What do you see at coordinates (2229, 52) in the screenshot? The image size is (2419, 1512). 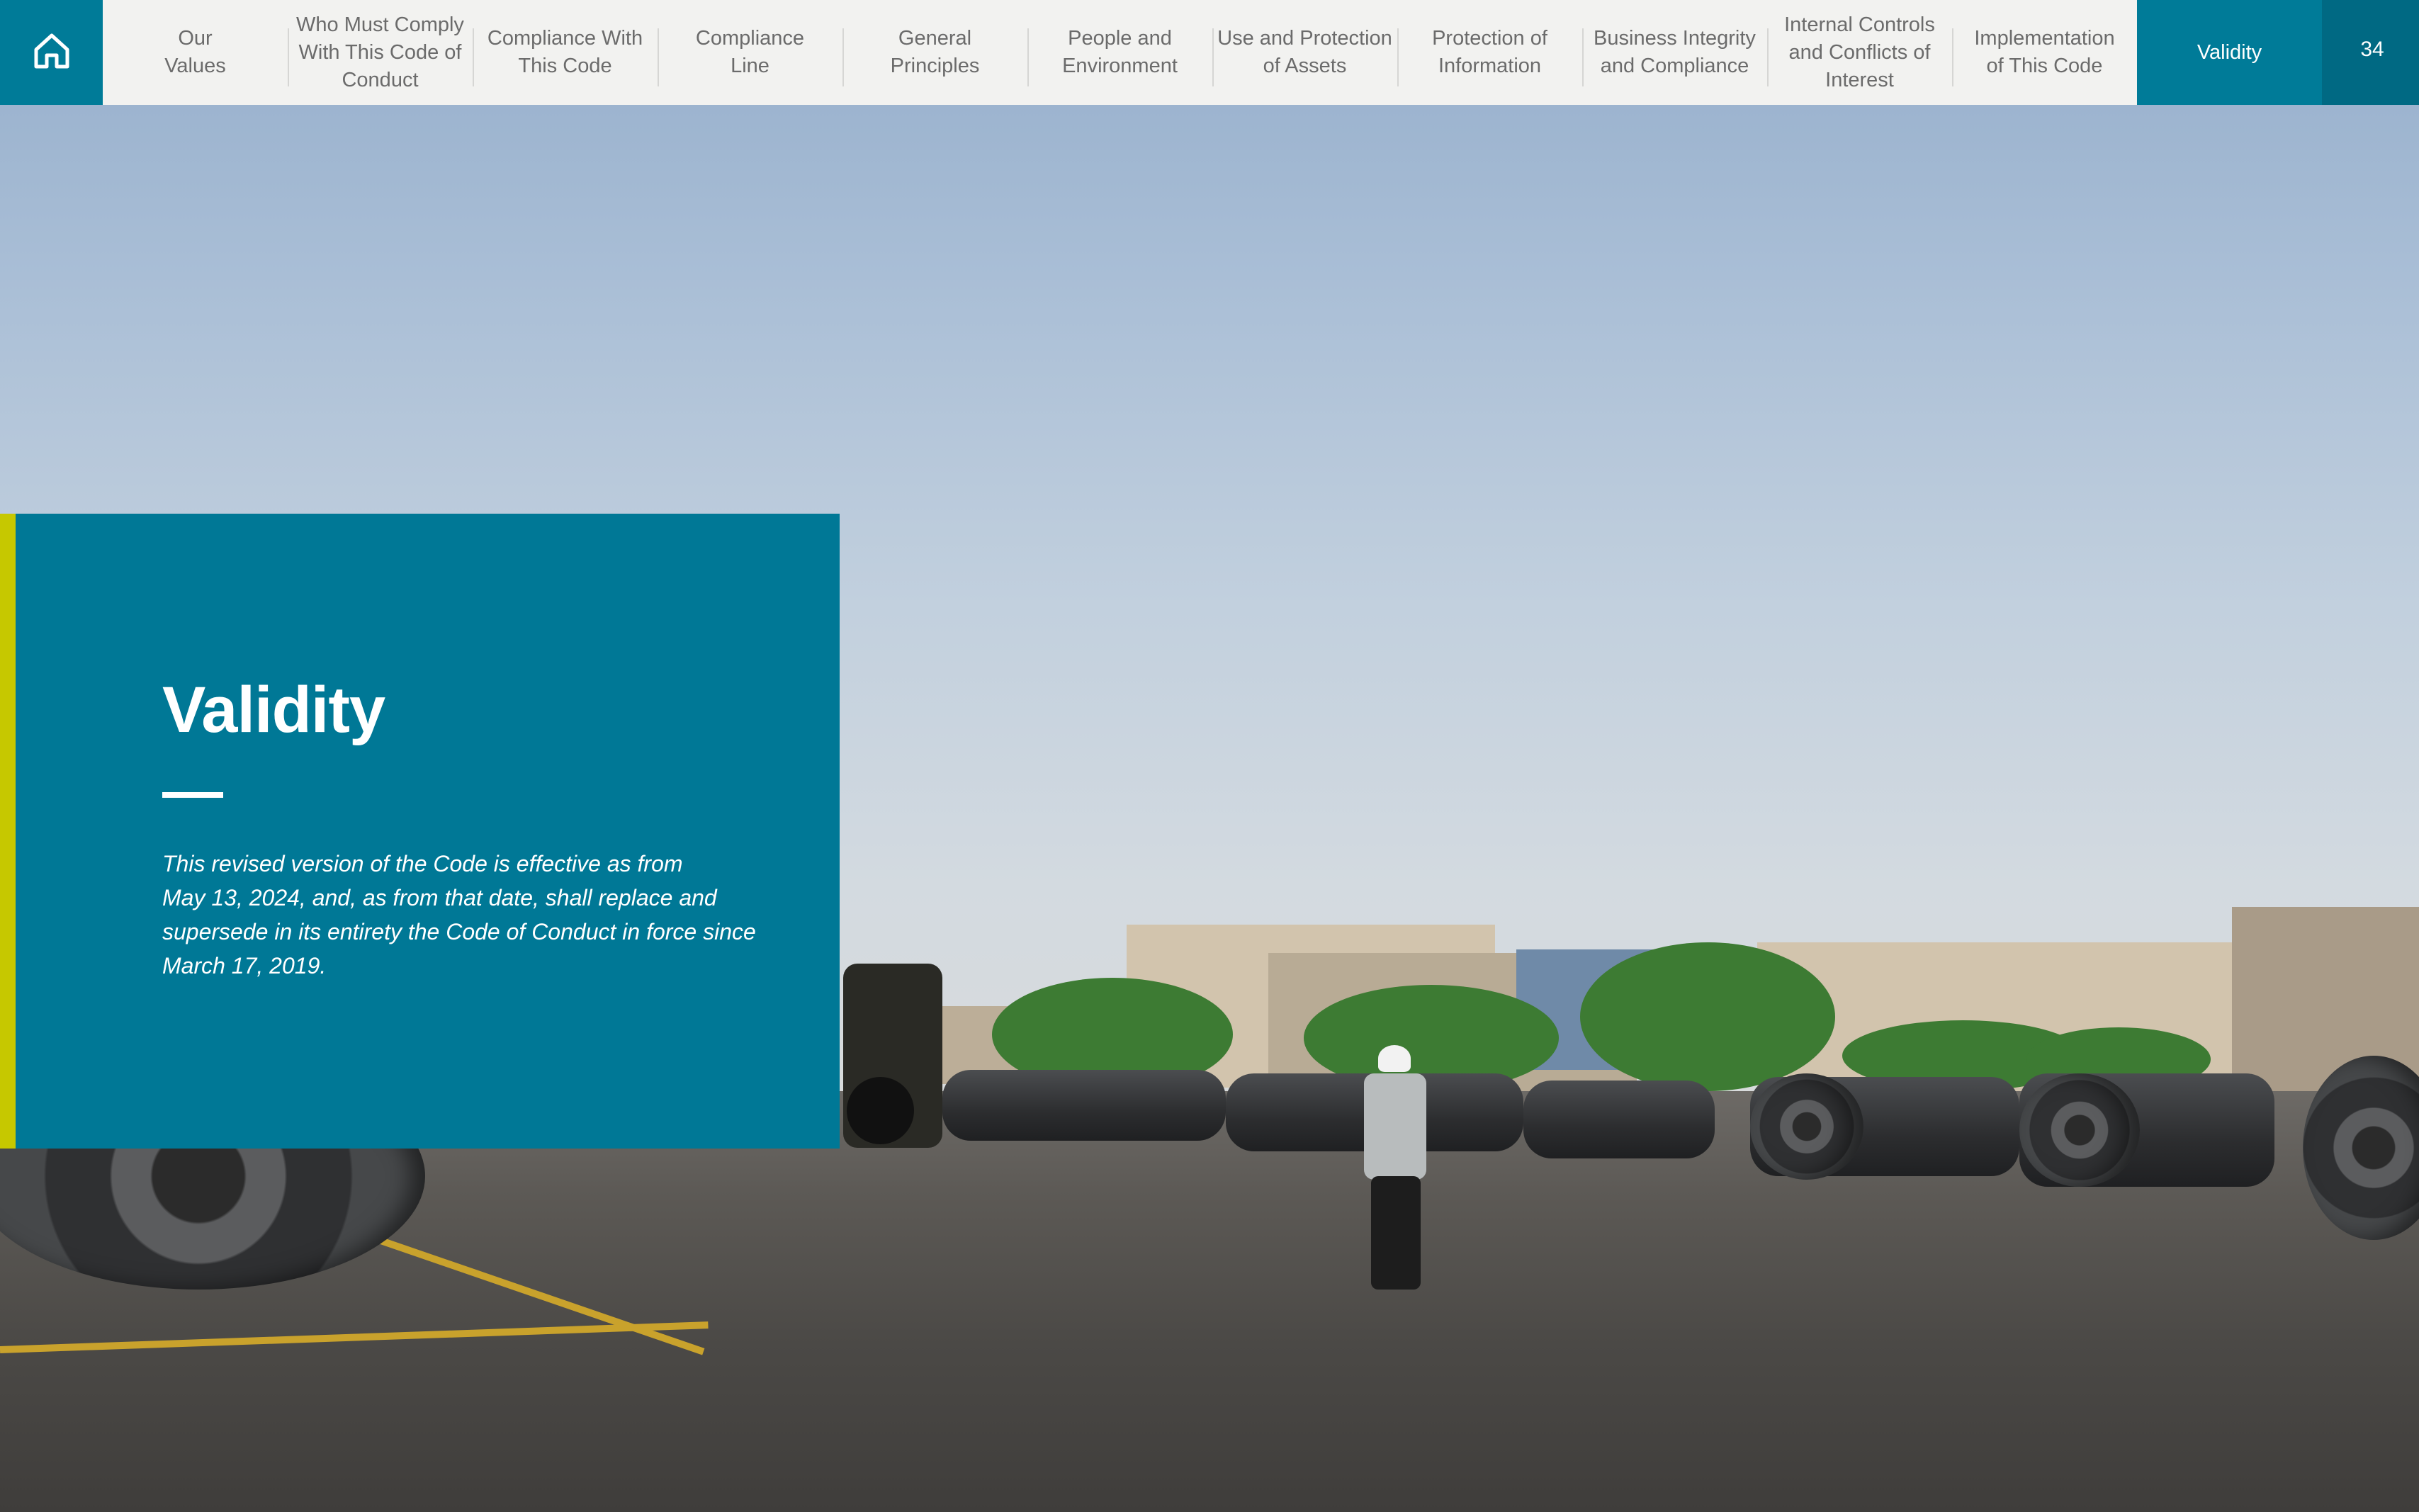 I see `tab-validity: Validity` at bounding box center [2229, 52].